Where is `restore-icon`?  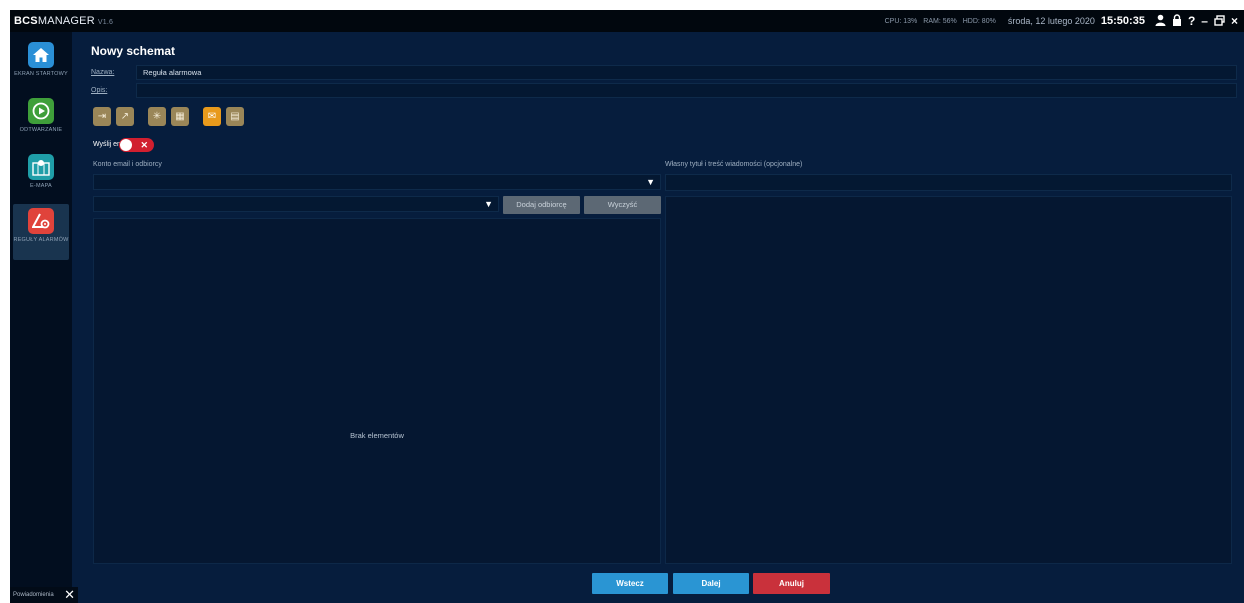 restore-icon is located at coordinates (1219, 21).